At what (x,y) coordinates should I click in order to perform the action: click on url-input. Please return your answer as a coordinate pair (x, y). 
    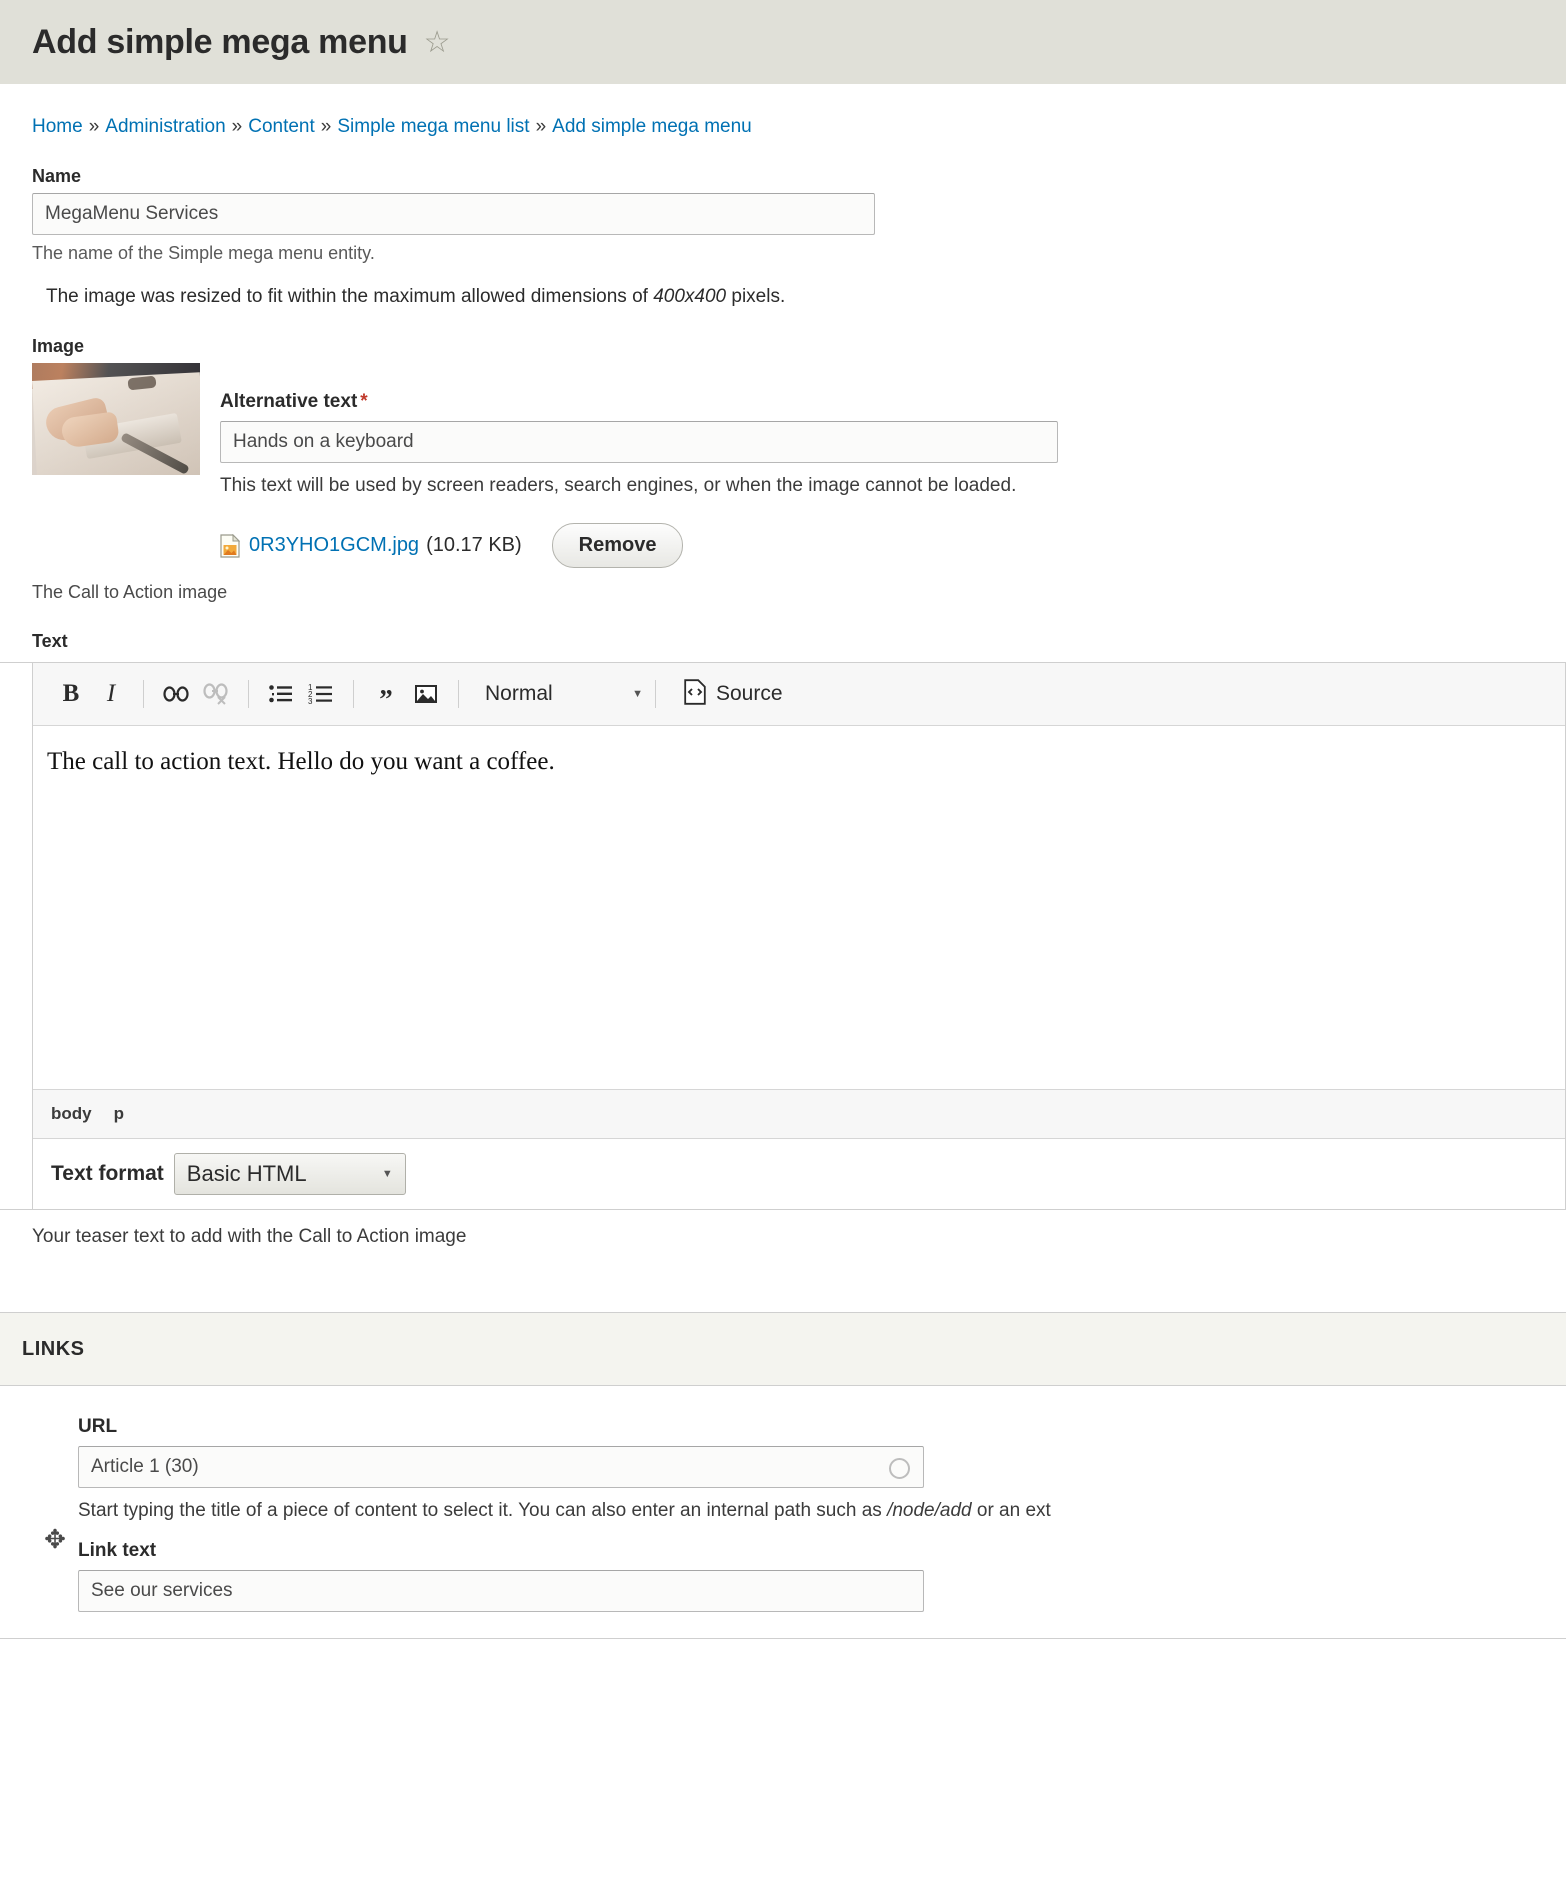
    Looking at the image, I should click on (501, 1467).